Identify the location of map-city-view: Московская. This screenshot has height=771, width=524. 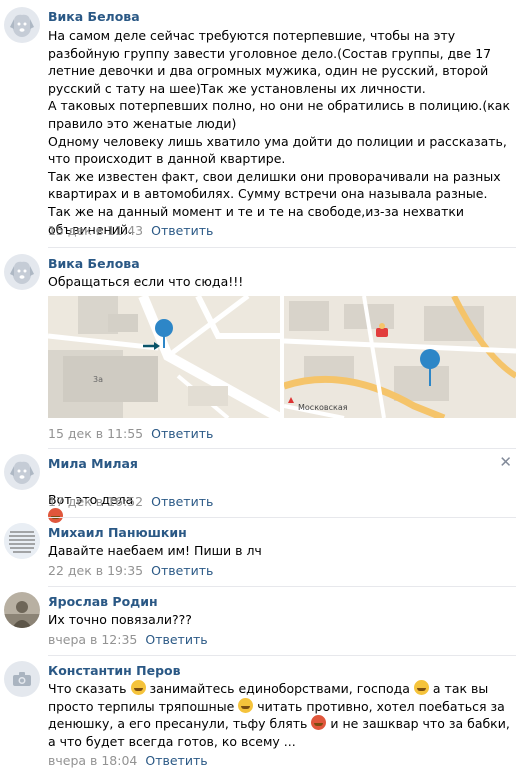
(400, 357).